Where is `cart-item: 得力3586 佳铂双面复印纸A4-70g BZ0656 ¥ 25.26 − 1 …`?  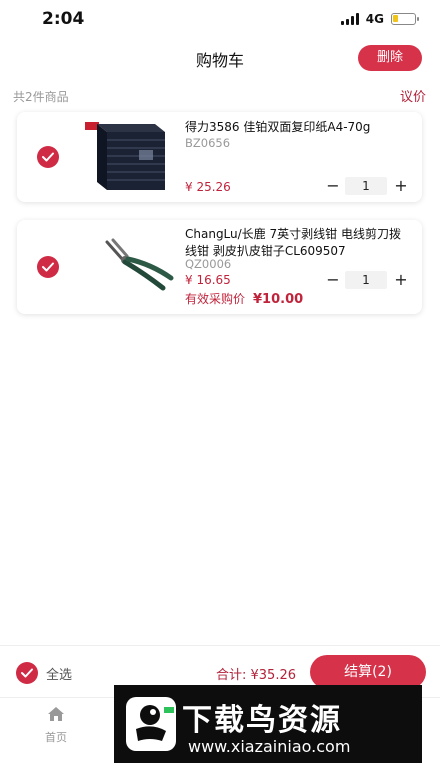 cart-item: 得力3586 佳铂双面复印纸A4-70g BZ0656 ¥ 25.26 − 1 … is located at coordinates (219, 157).